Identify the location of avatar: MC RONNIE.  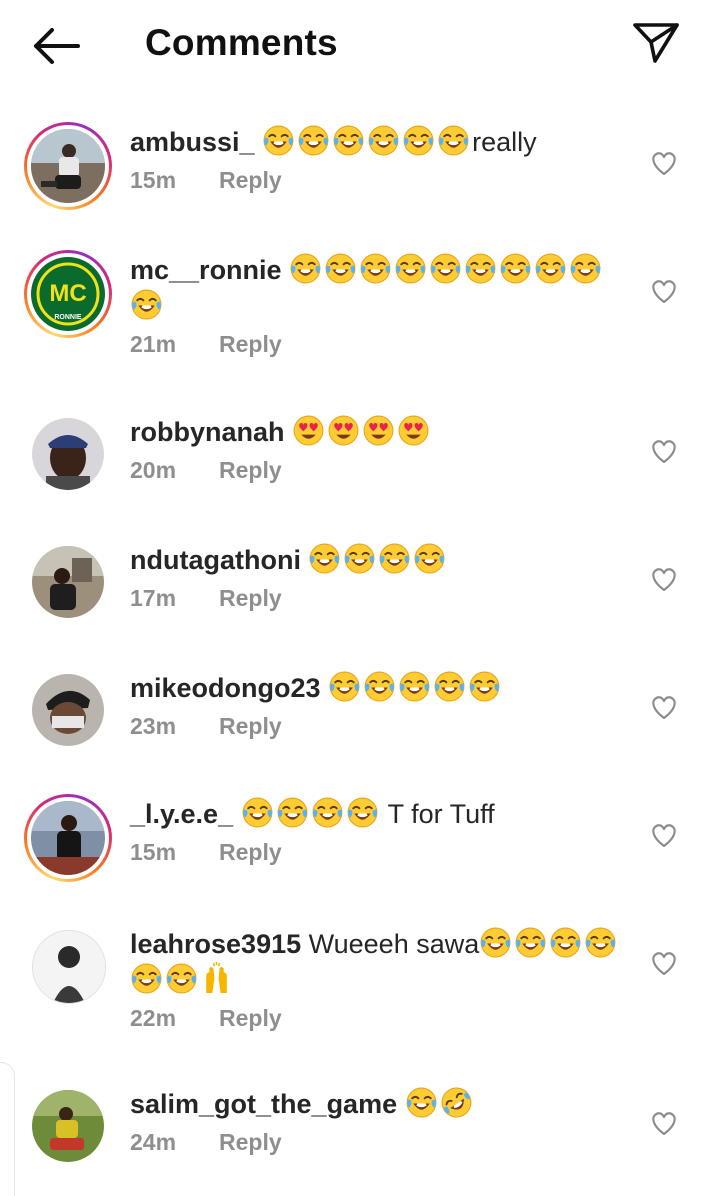
(68, 294).